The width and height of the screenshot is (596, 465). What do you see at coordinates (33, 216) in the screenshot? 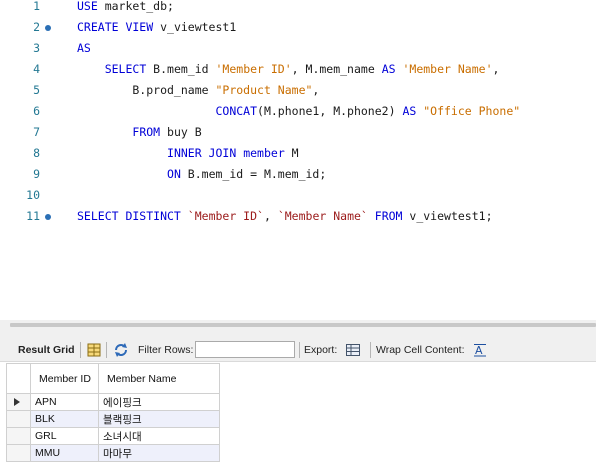
I see `line-number: 11` at bounding box center [33, 216].